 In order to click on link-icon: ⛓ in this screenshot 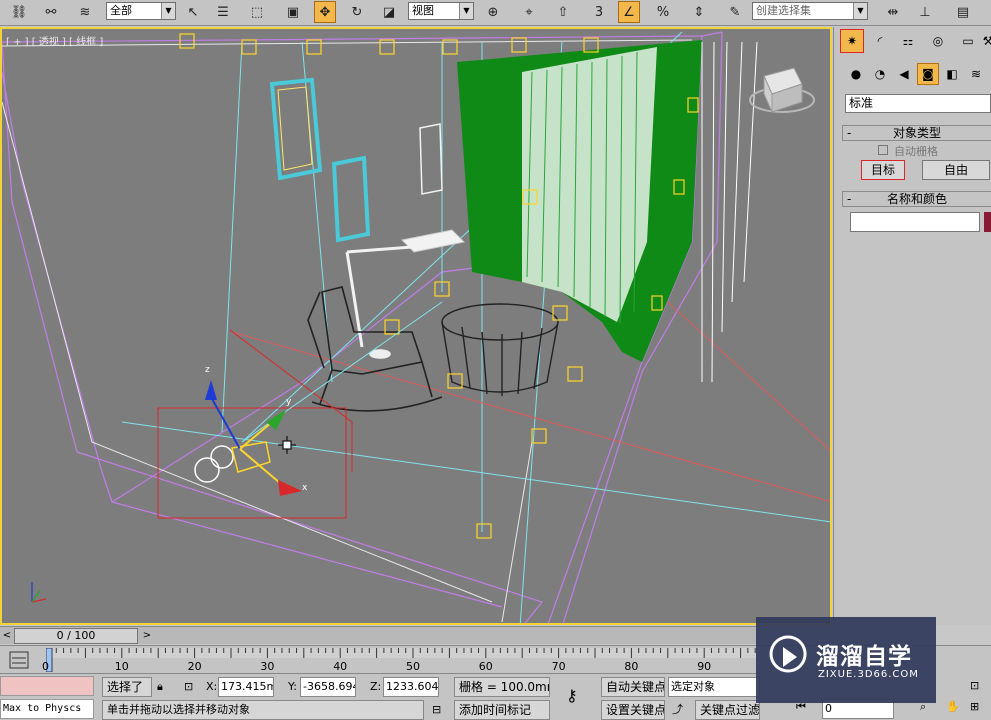, I will do `click(19, 12)`.